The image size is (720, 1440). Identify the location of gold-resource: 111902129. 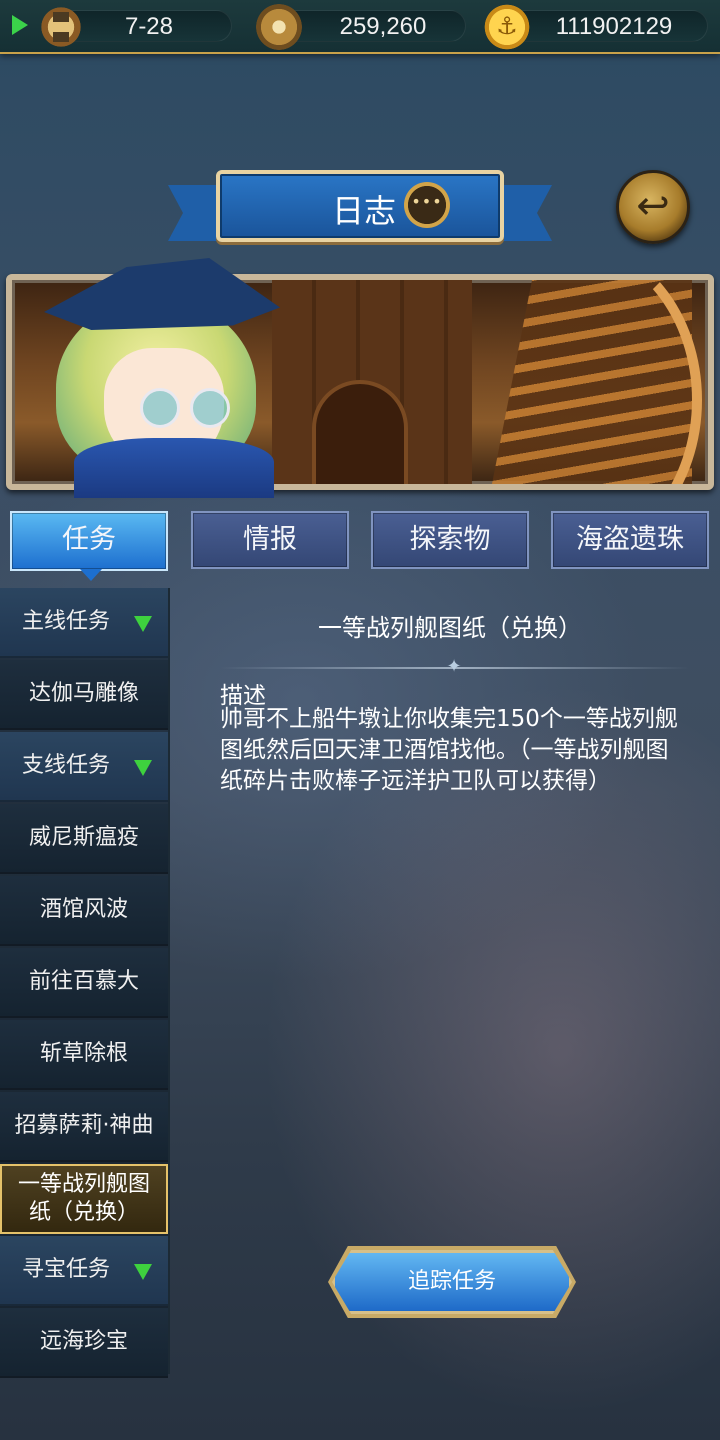
(608, 26).